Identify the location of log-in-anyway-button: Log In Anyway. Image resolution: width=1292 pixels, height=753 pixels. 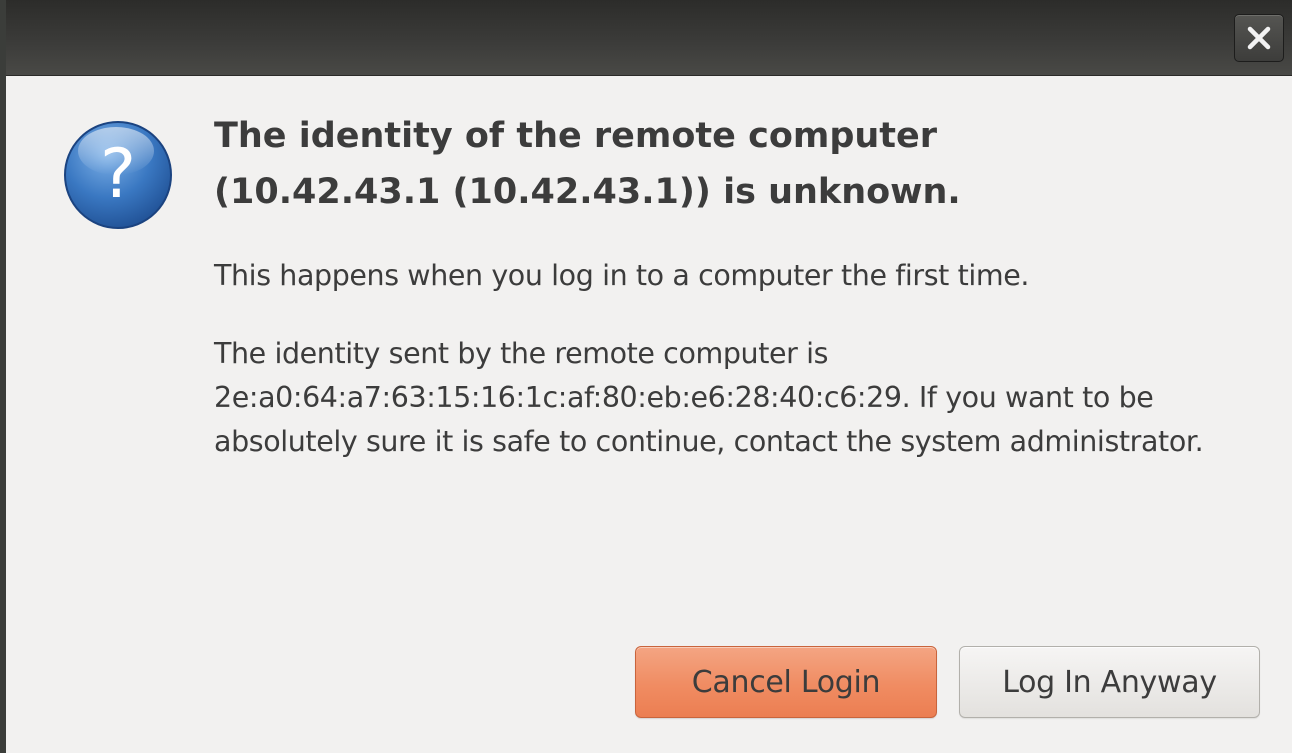
(1109, 682).